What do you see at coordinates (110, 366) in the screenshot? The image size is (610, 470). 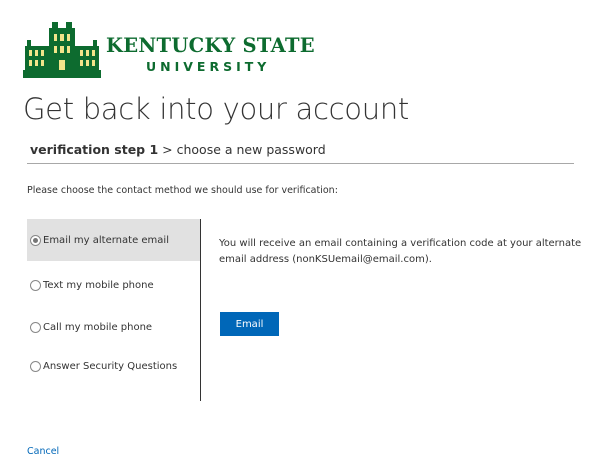 I see `method-label: Answer Security Questions` at bounding box center [110, 366].